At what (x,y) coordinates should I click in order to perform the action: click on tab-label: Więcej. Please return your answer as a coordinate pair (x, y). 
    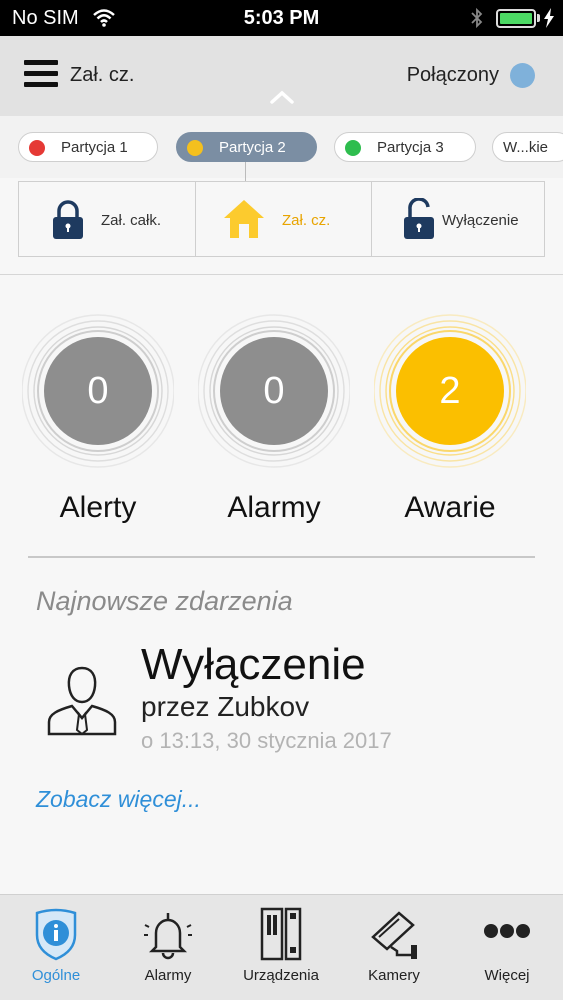
    Looking at the image, I should click on (507, 975).